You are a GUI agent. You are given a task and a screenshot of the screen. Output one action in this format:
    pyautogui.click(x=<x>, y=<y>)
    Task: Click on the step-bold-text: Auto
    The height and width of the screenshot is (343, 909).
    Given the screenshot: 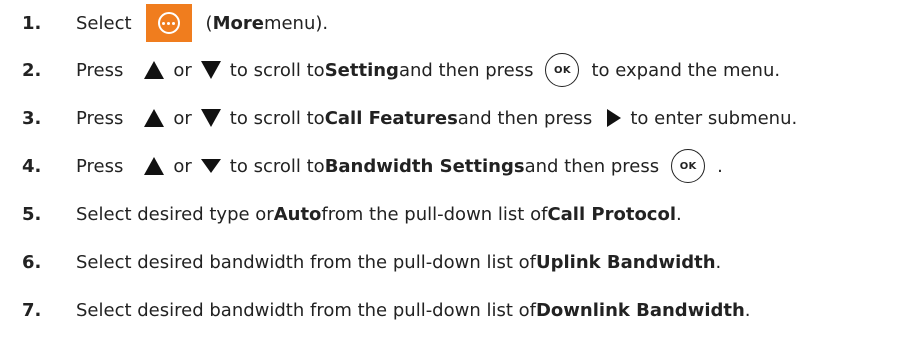 What is the action you would take?
    pyautogui.click(x=297, y=214)
    